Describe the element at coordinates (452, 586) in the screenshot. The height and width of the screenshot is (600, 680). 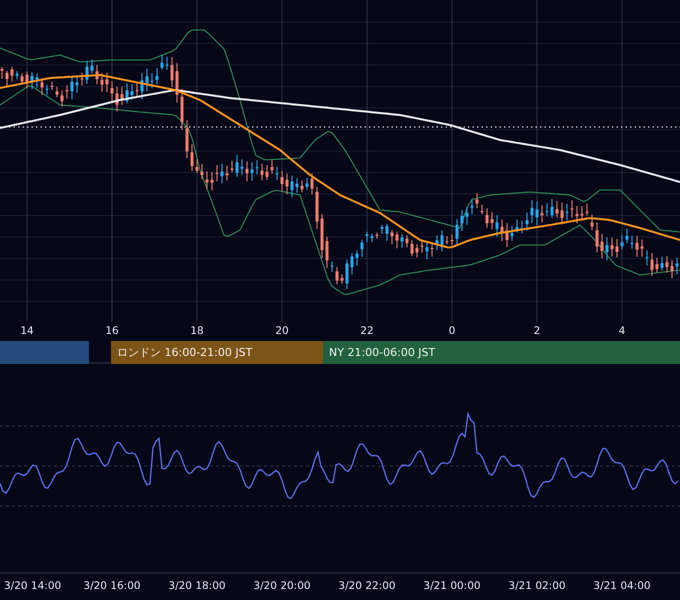
I see `axis-label: 3/21 00:00` at that location.